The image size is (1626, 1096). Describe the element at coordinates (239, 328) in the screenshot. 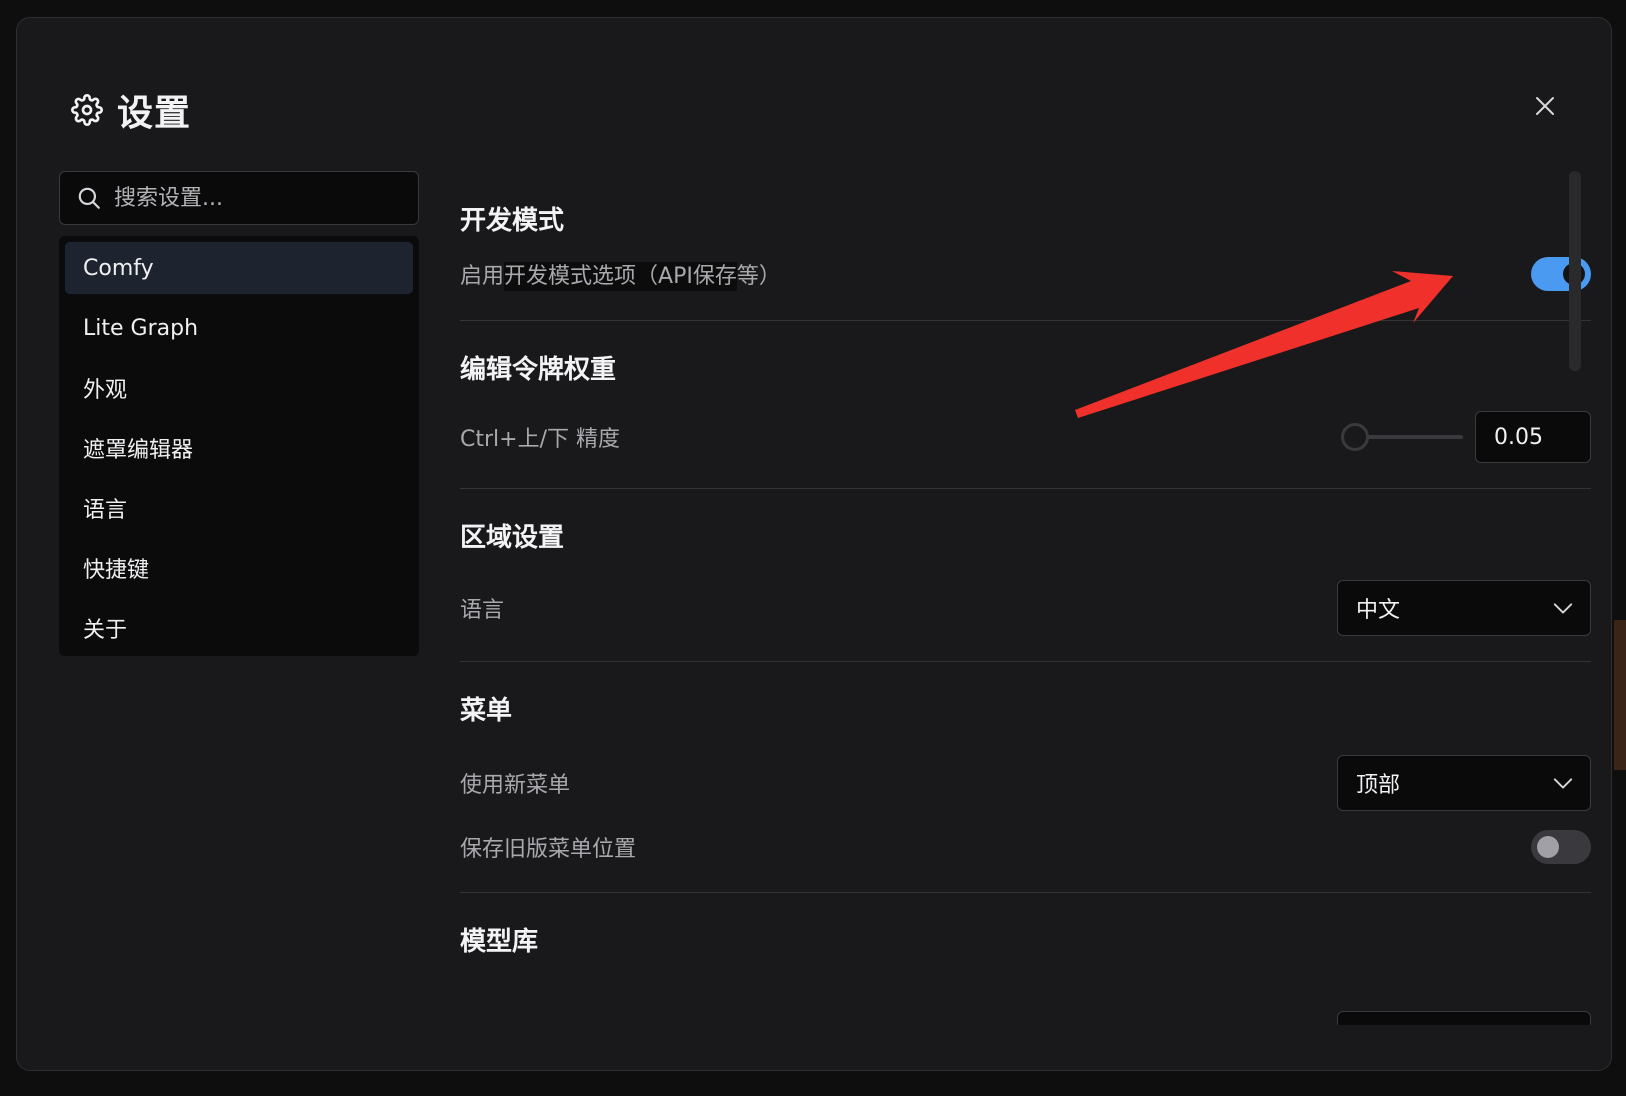

I see `sidebar-item-lite-graph: Lite Graph` at that location.